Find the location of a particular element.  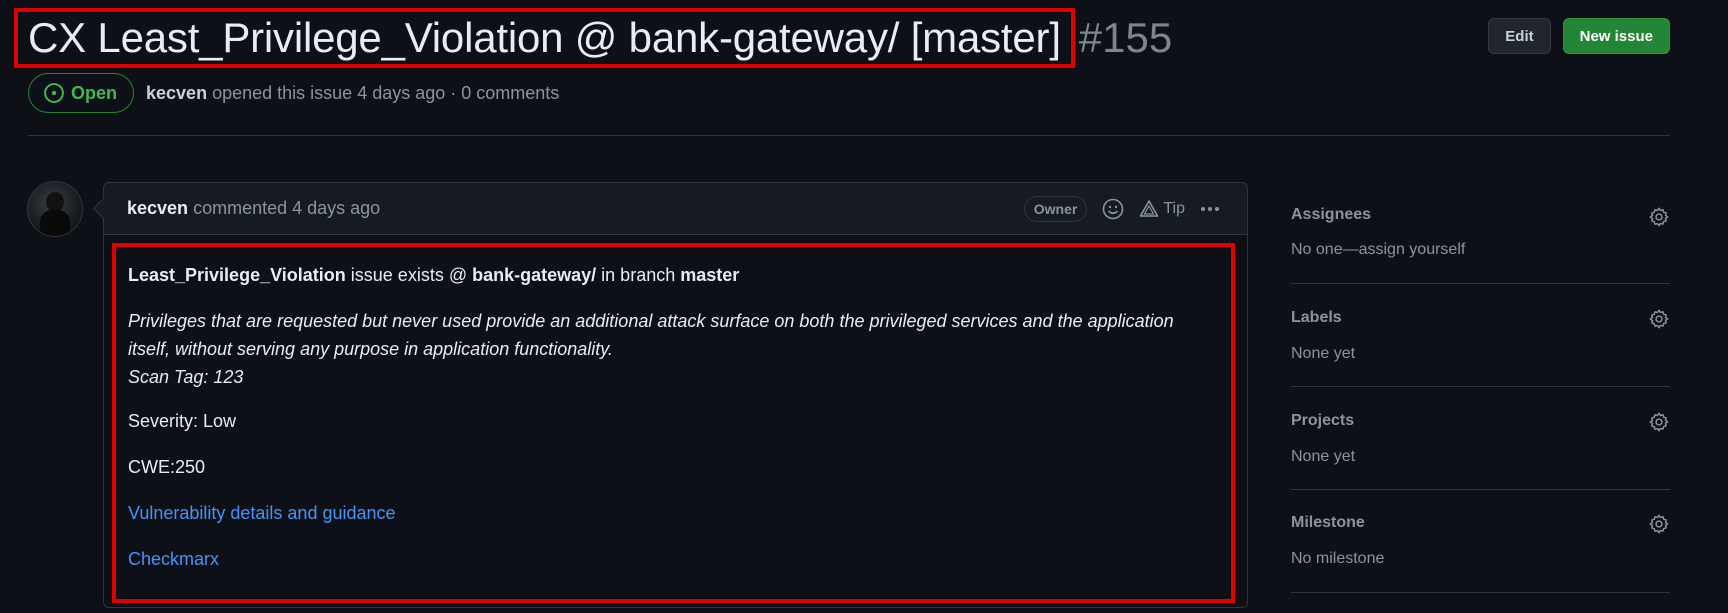

sidebar-labels: Labels None yet is located at coordinates (1480, 335).